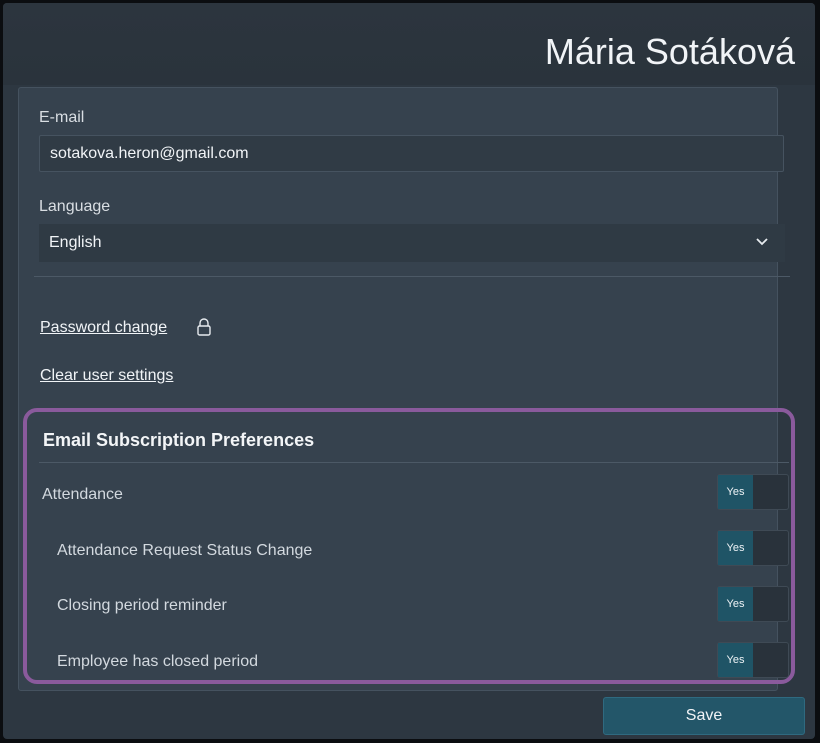 The height and width of the screenshot is (743, 820). What do you see at coordinates (409, 44) in the screenshot?
I see `header: Mária Sotáková` at bounding box center [409, 44].